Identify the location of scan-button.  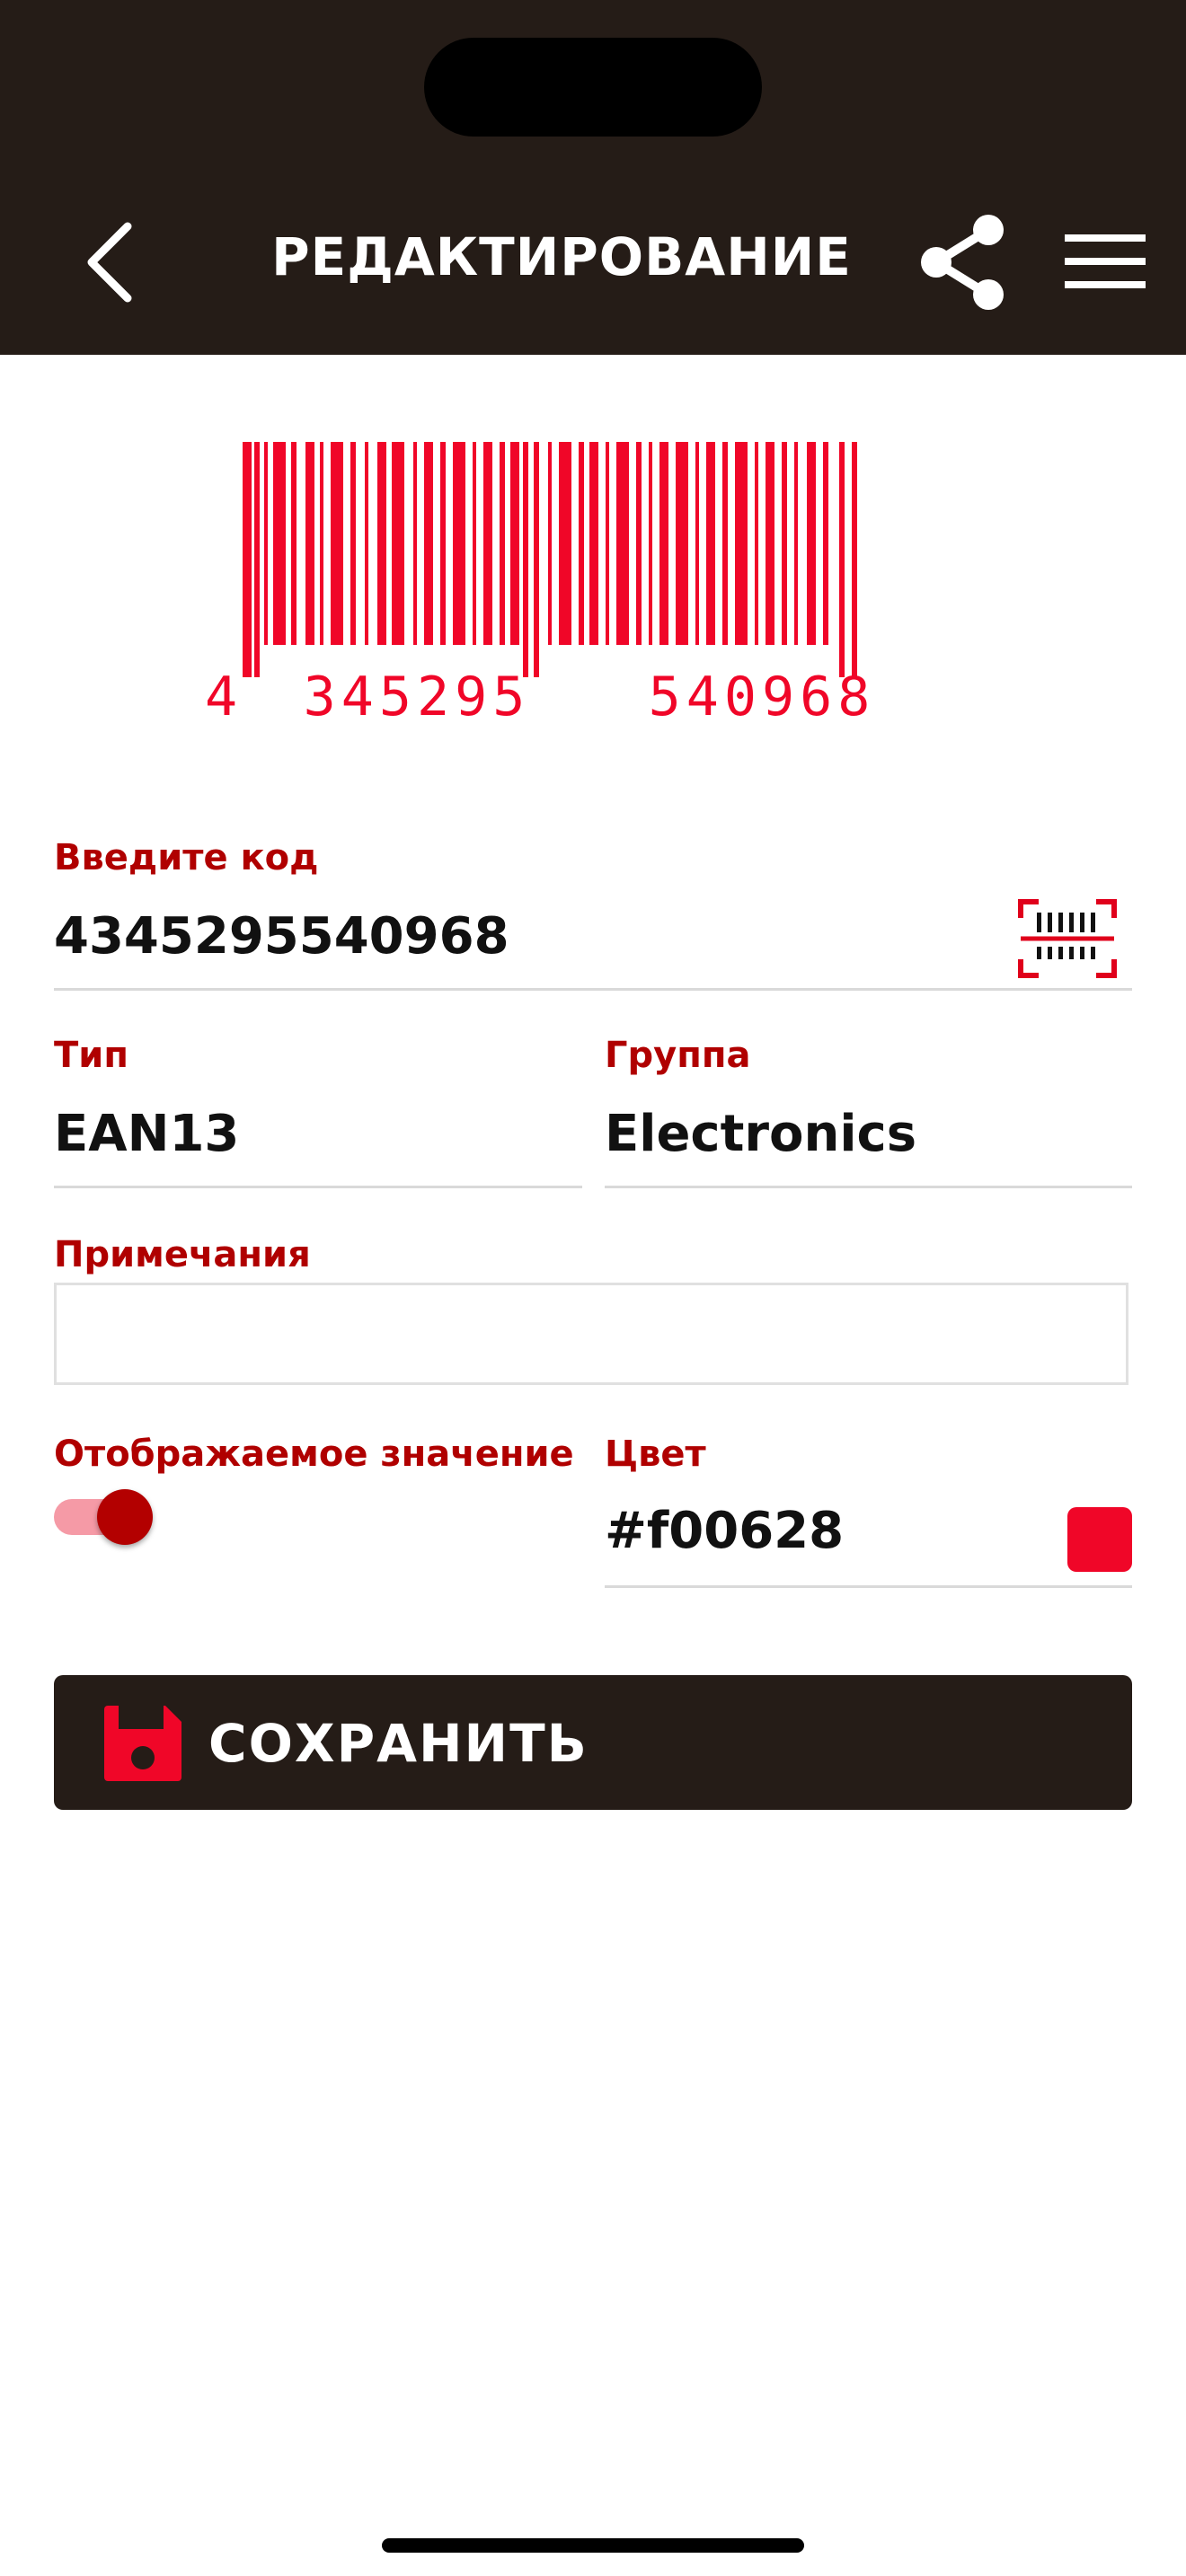
(1067, 938).